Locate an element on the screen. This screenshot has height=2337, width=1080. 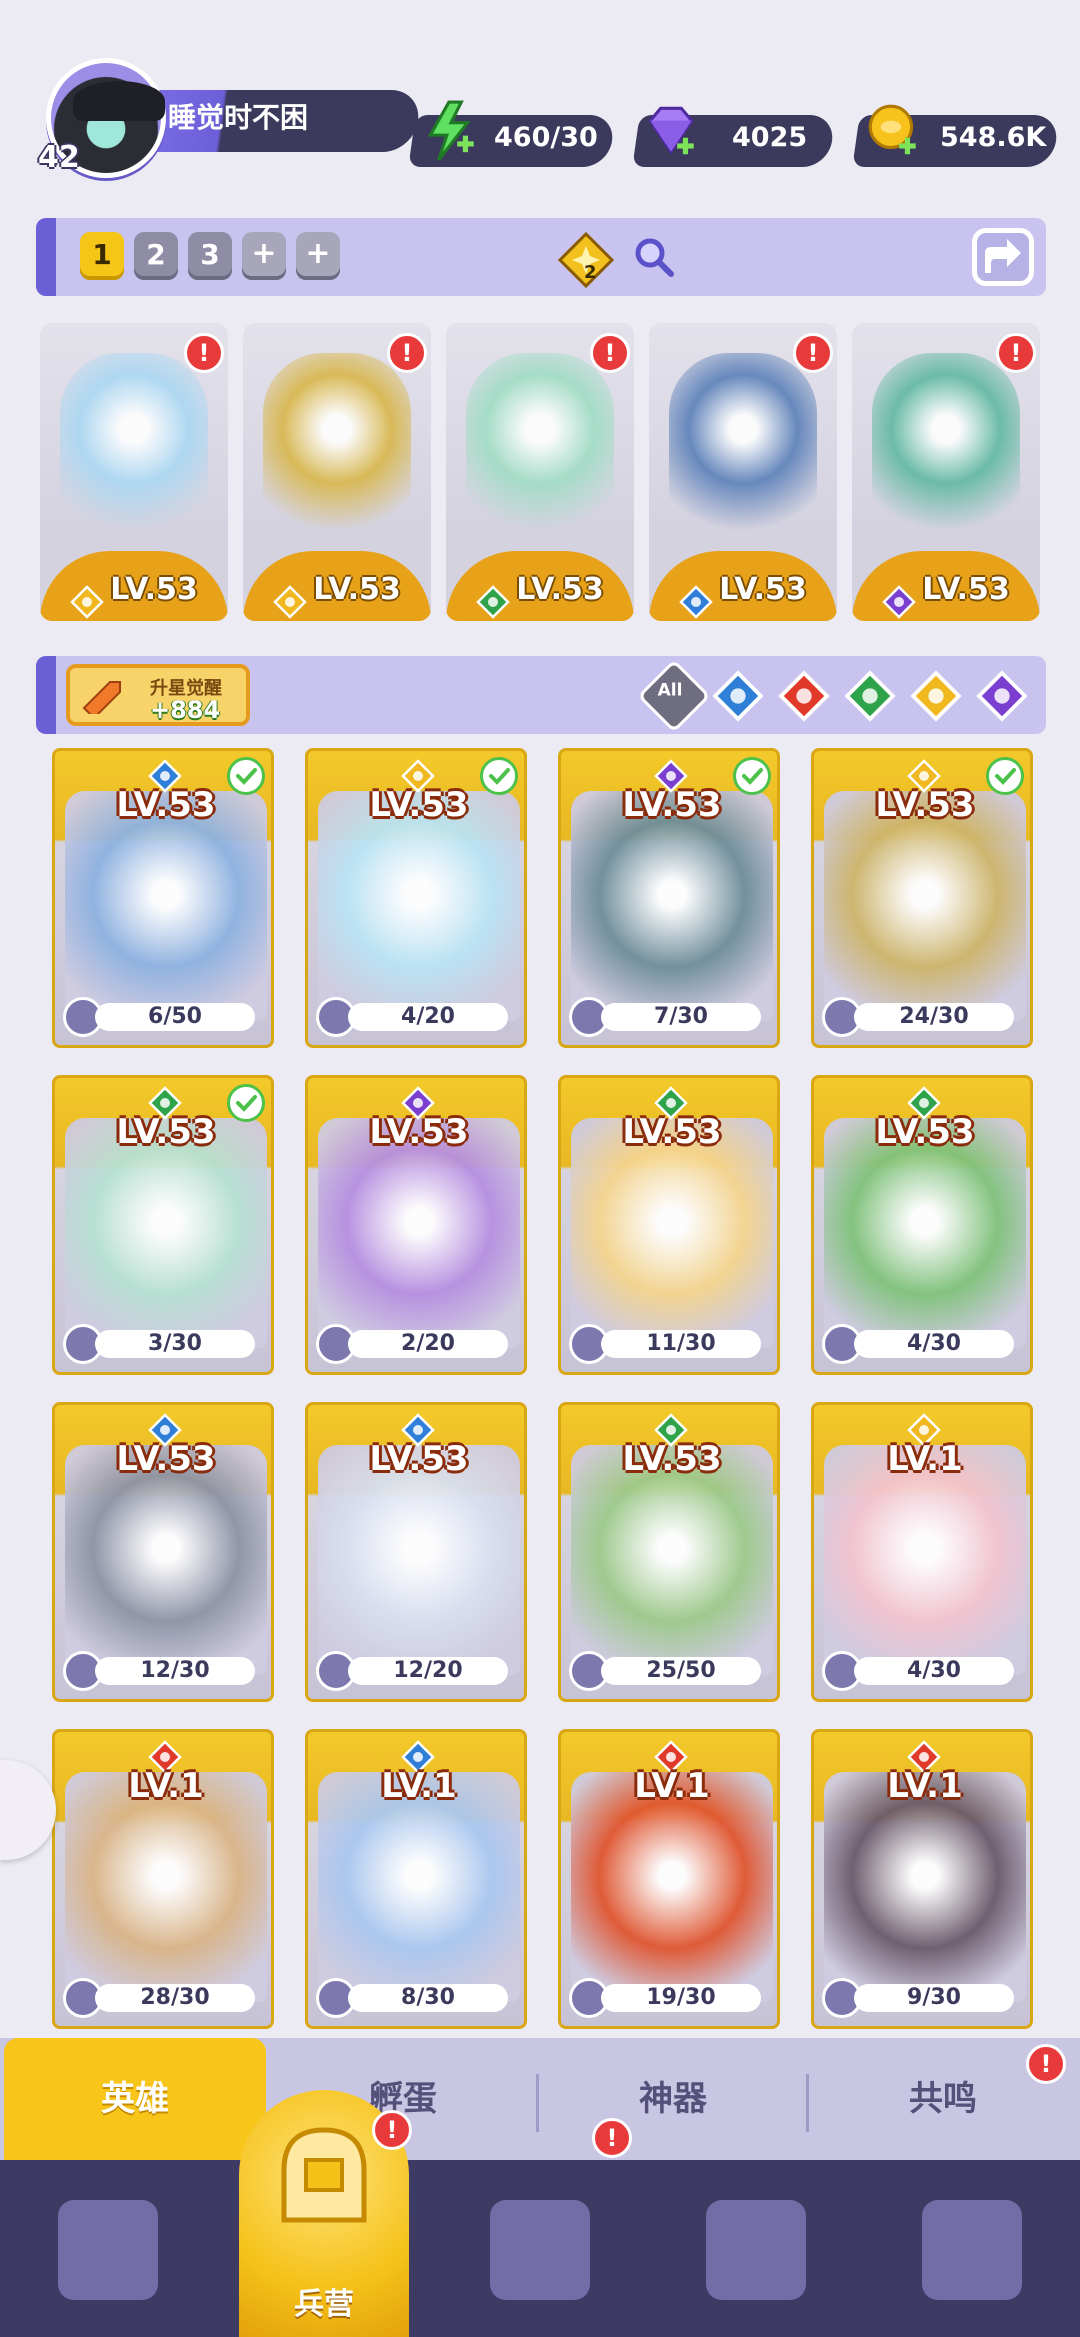
filter-wind is located at coordinates (870, 696).